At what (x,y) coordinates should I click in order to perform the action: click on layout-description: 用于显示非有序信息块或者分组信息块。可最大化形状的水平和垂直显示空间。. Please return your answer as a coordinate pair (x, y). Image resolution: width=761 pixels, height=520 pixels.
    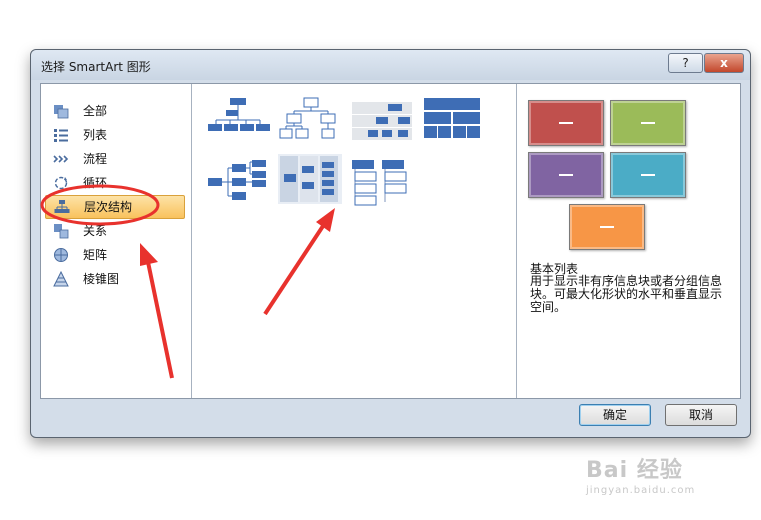
    Looking at the image, I should click on (626, 294).